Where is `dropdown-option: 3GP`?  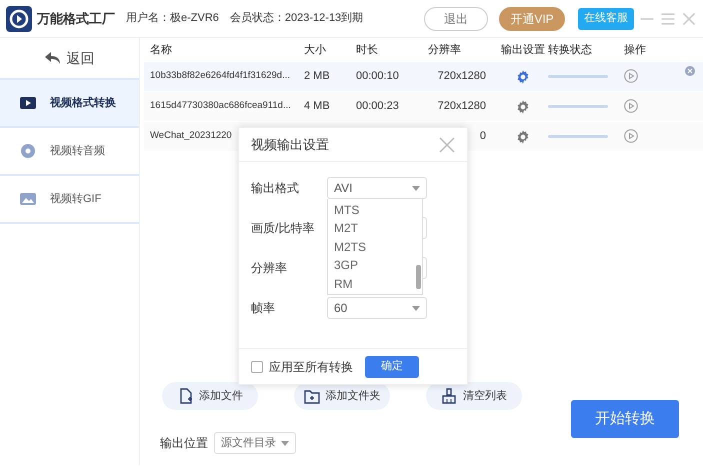 dropdown-option: 3GP is located at coordinates (375, 265).